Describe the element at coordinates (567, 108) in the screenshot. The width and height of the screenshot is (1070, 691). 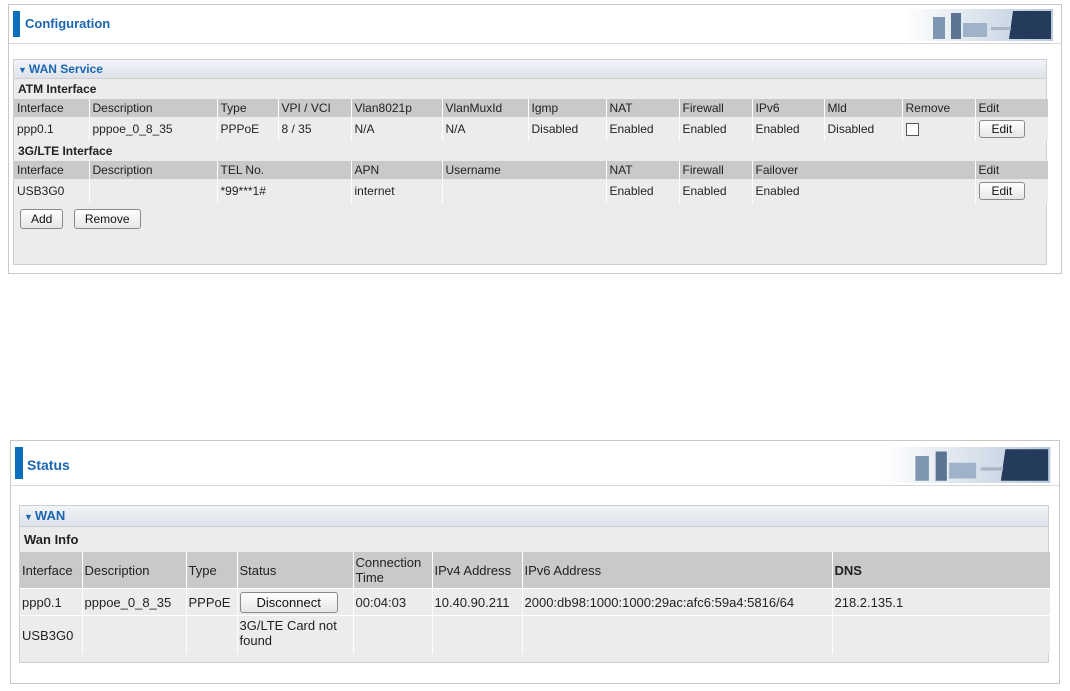
I see `col-igmp: Igmp` at that location.